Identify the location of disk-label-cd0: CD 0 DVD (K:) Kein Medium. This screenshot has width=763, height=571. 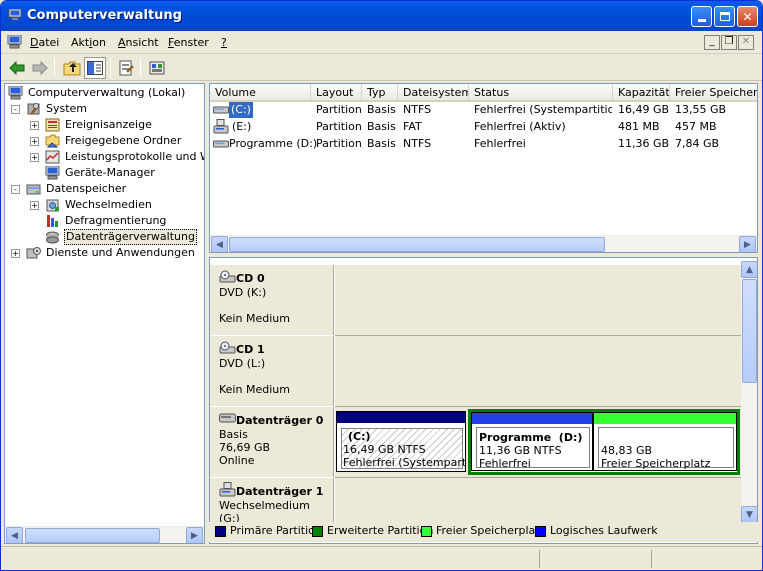
(272, 300).